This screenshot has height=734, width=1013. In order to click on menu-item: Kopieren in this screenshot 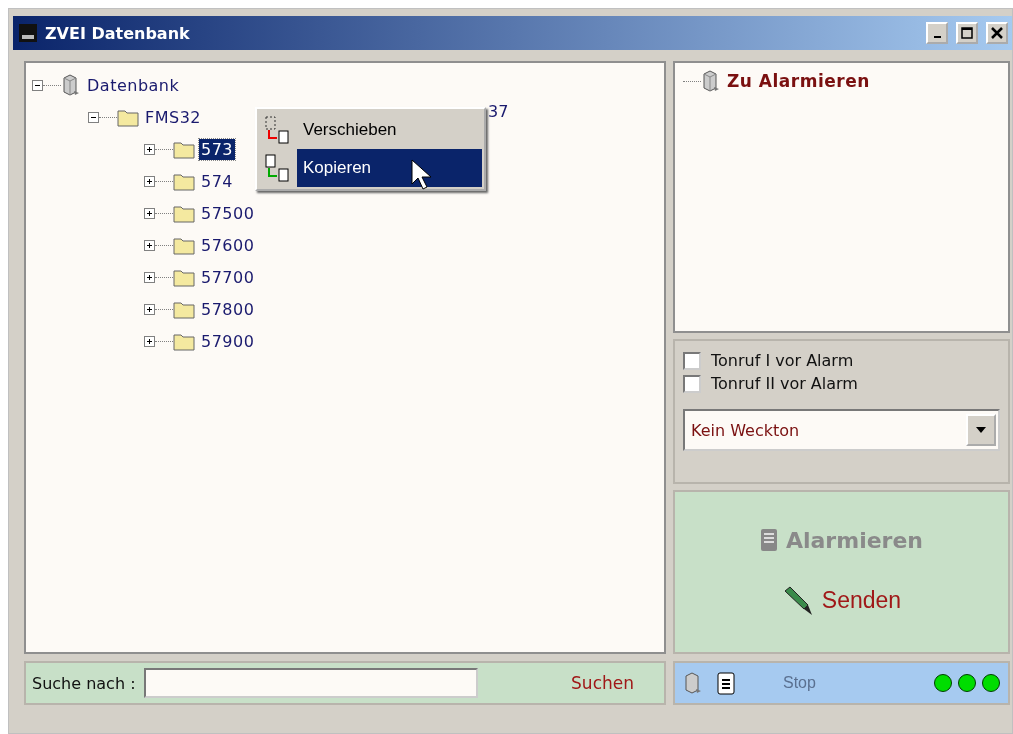, I will do `click(389, 168)`.